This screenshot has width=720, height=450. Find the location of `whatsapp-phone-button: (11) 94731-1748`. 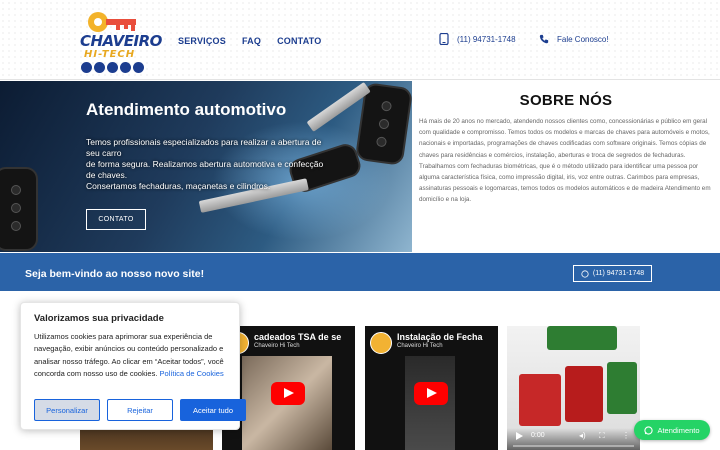

whatsapp-phone-button: (11) 94731-1748 is located at coordinates (612, 273).